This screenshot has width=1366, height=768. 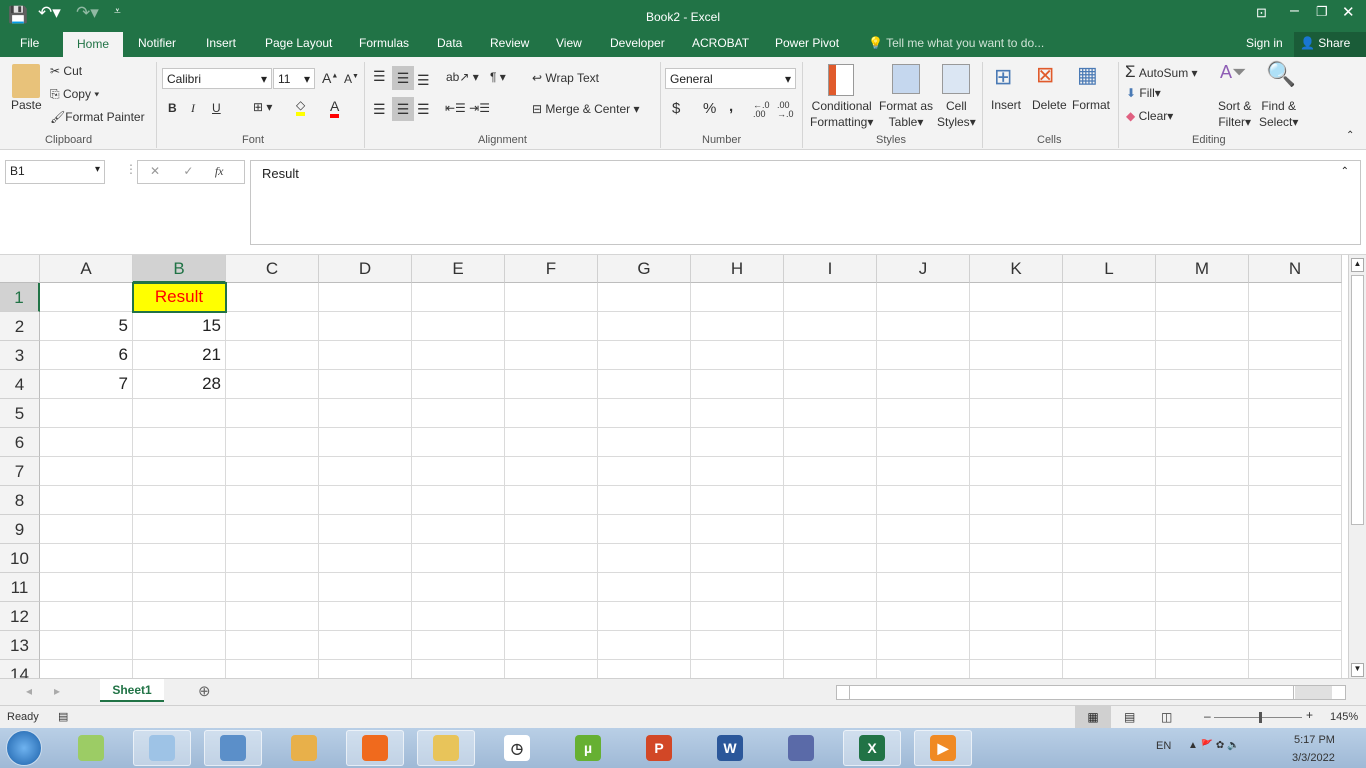 What do you see at coordinates (1109, 645) in the screenshot?
I see `cell-L13` at bounding box center [1109, 645].